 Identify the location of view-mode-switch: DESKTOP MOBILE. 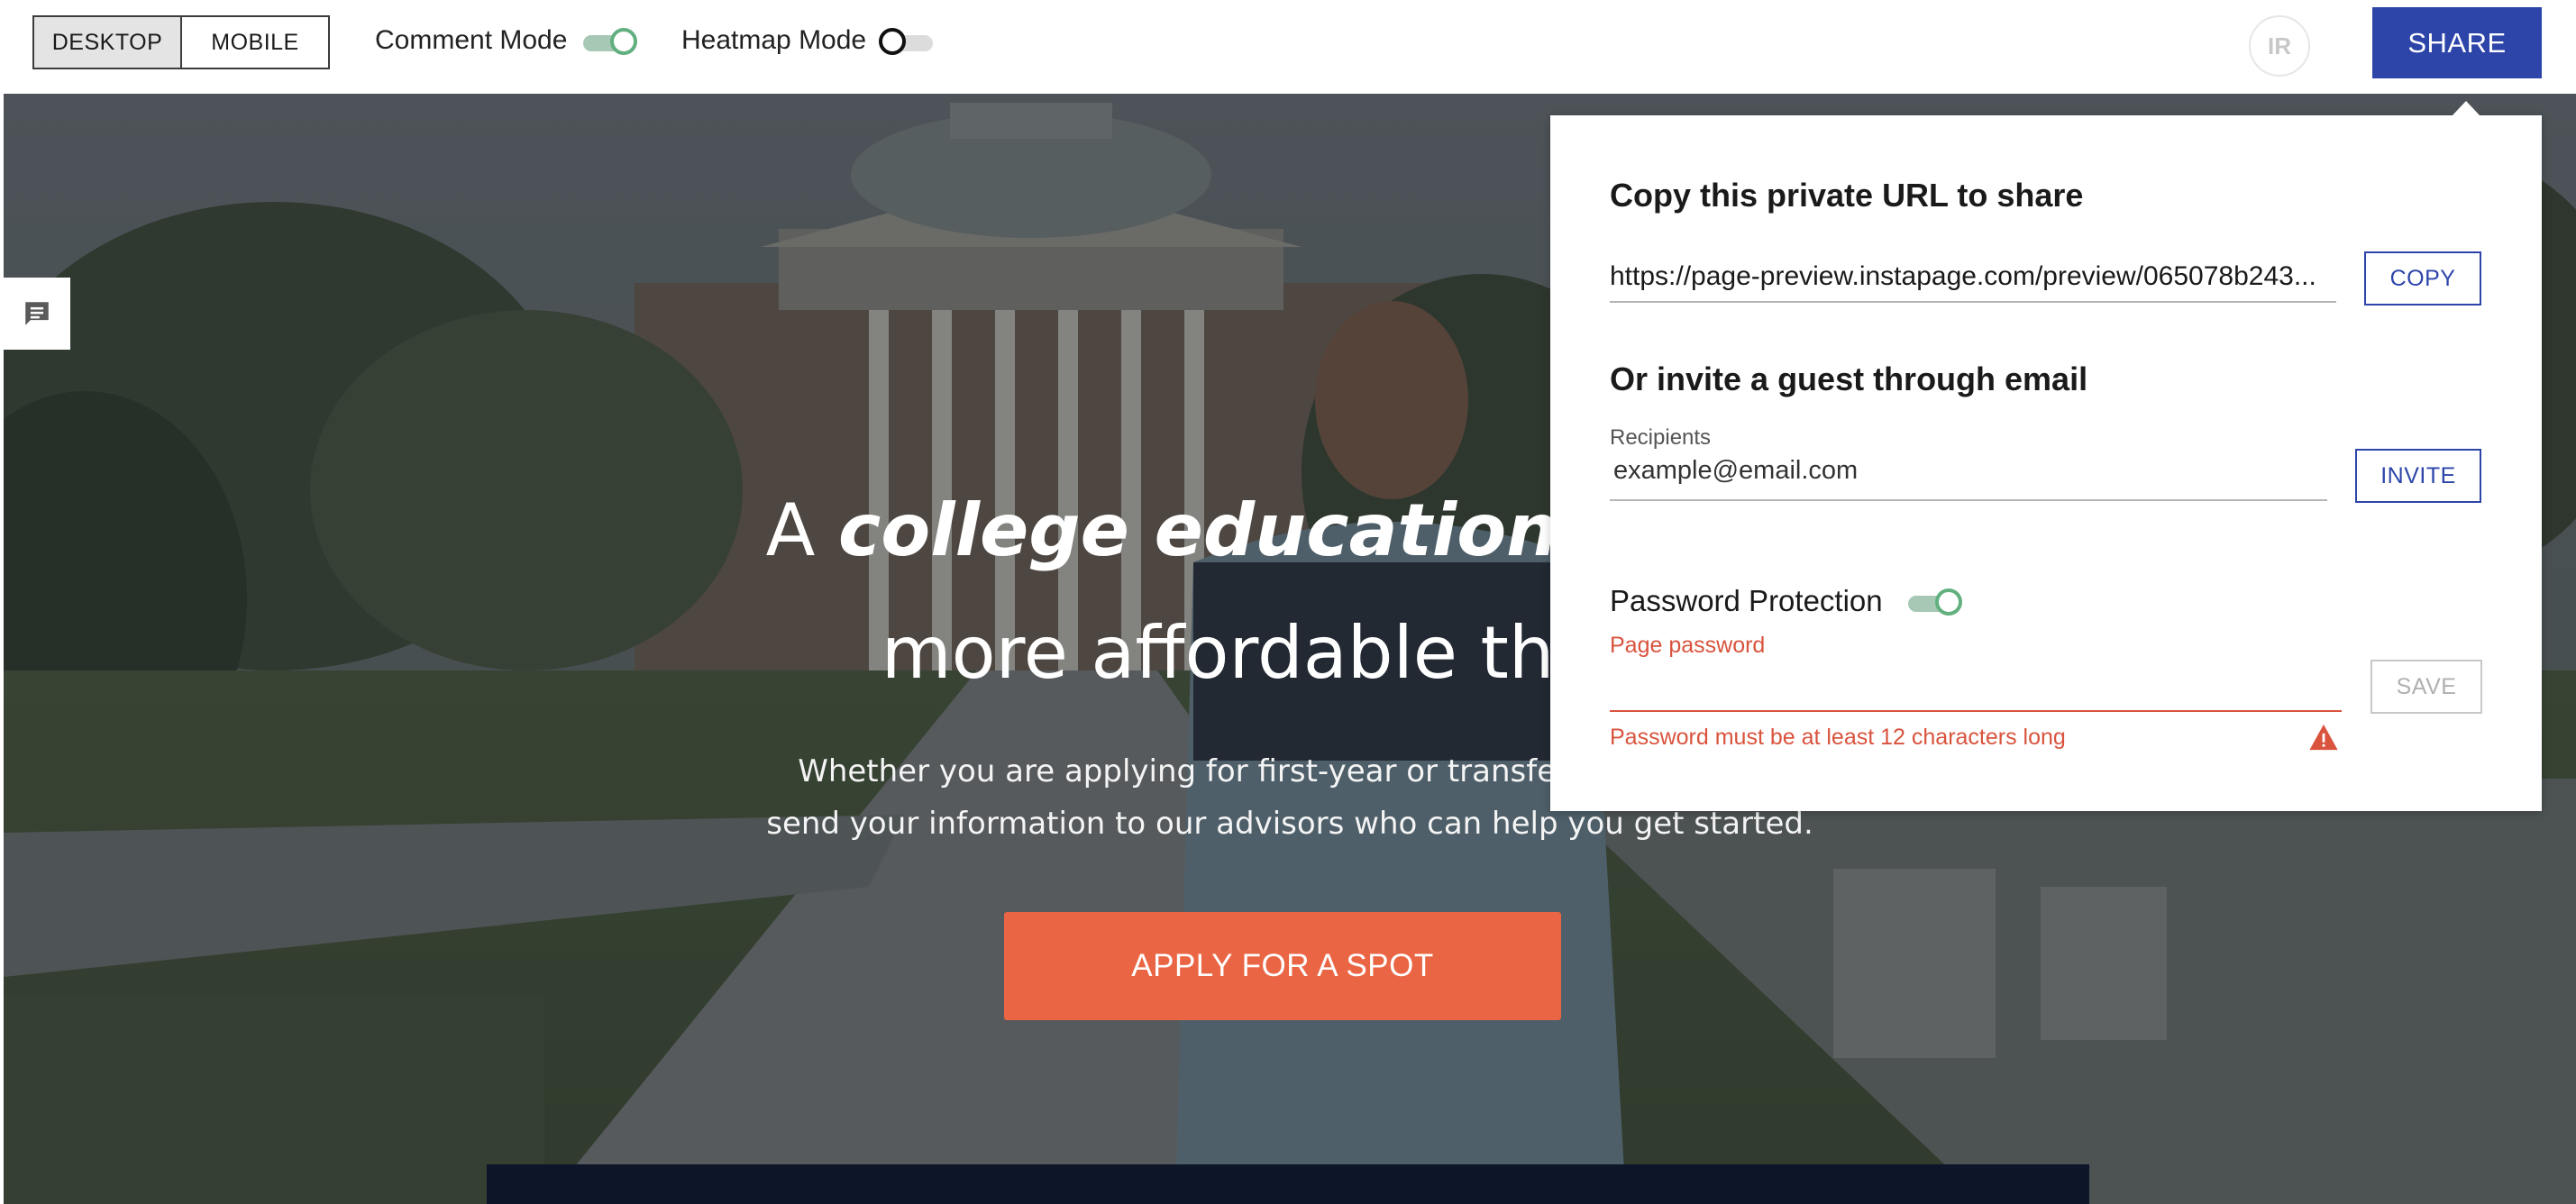
(181, 42).